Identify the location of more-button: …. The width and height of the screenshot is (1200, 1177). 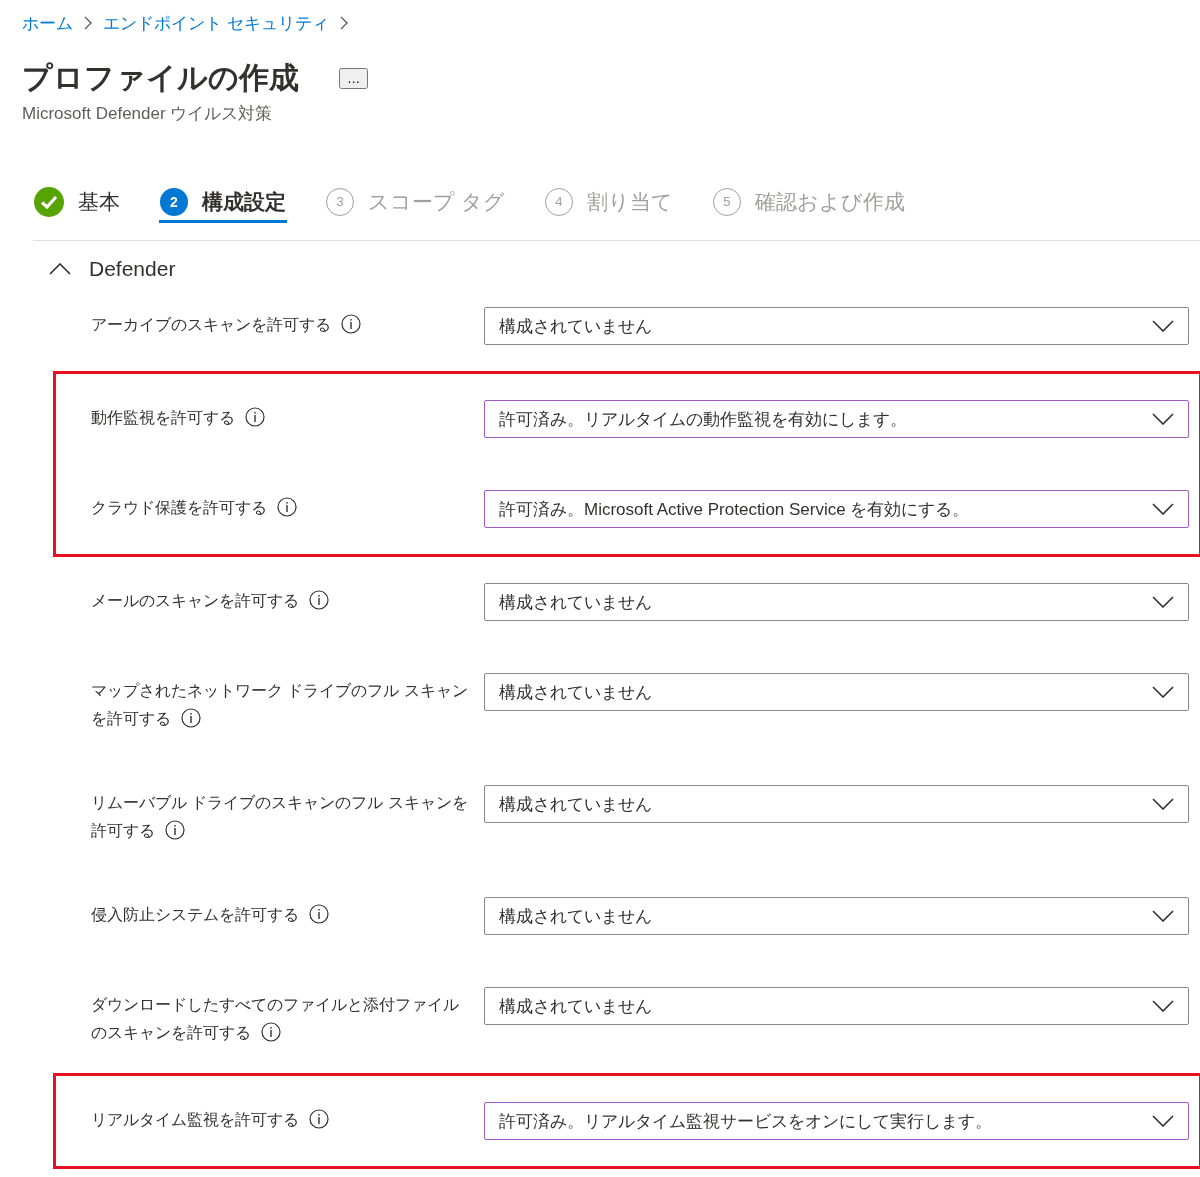
(354, 78).